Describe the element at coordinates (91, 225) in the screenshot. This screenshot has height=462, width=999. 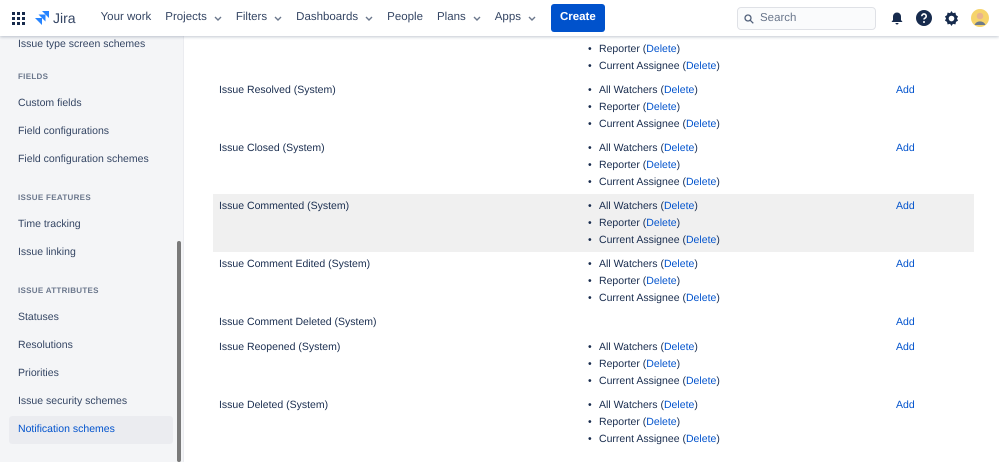
I see `sidebar-item: Time tracking` at that location.